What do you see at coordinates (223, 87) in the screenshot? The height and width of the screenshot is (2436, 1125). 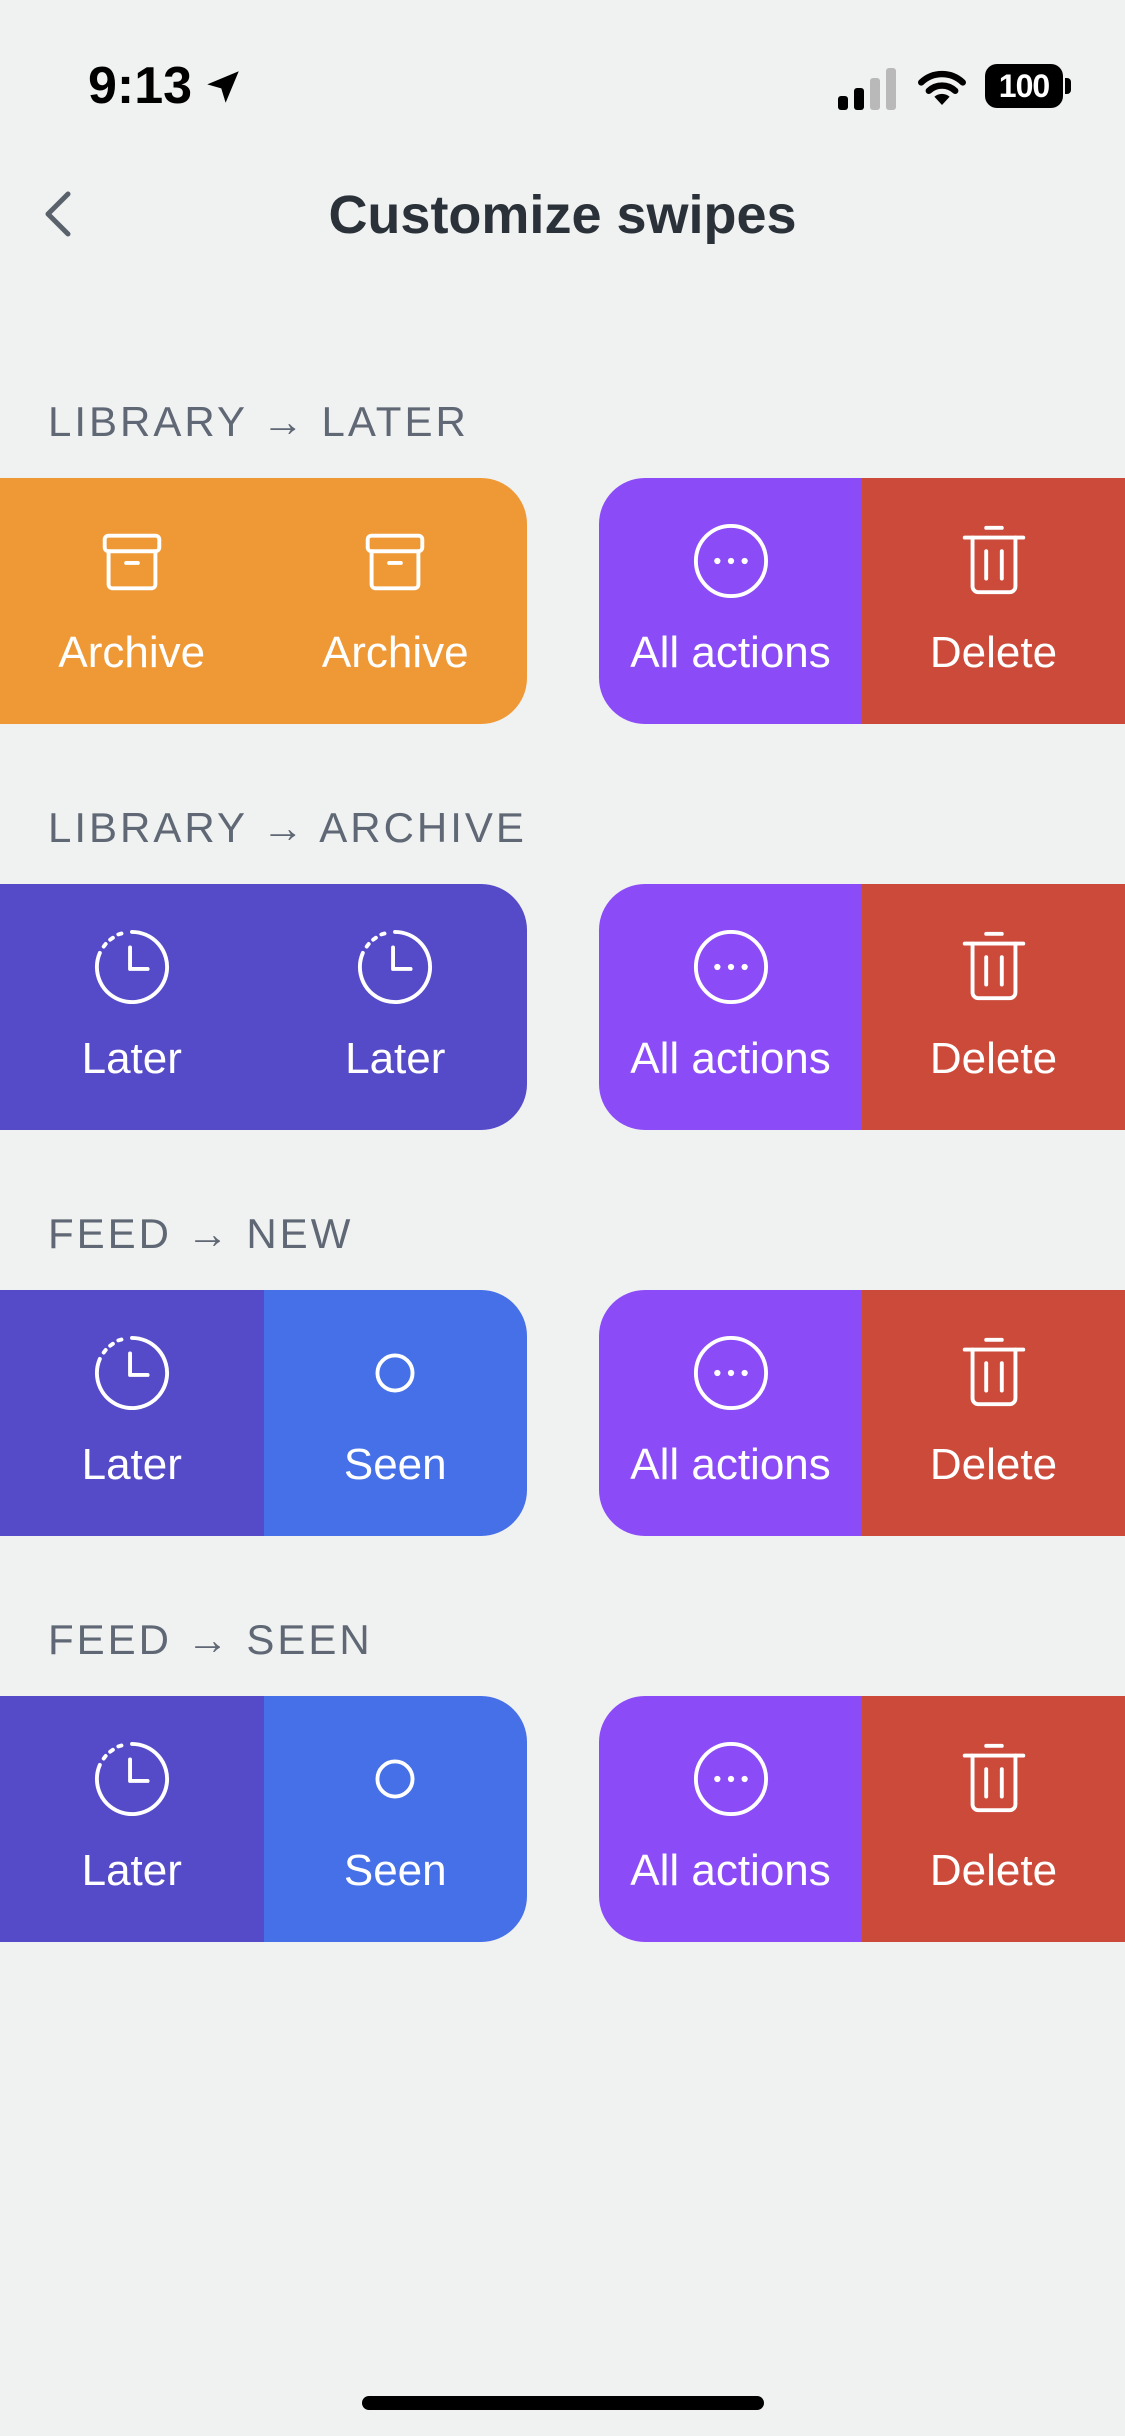 I see `location-arrow-icon` at bounding box center [223, 87].